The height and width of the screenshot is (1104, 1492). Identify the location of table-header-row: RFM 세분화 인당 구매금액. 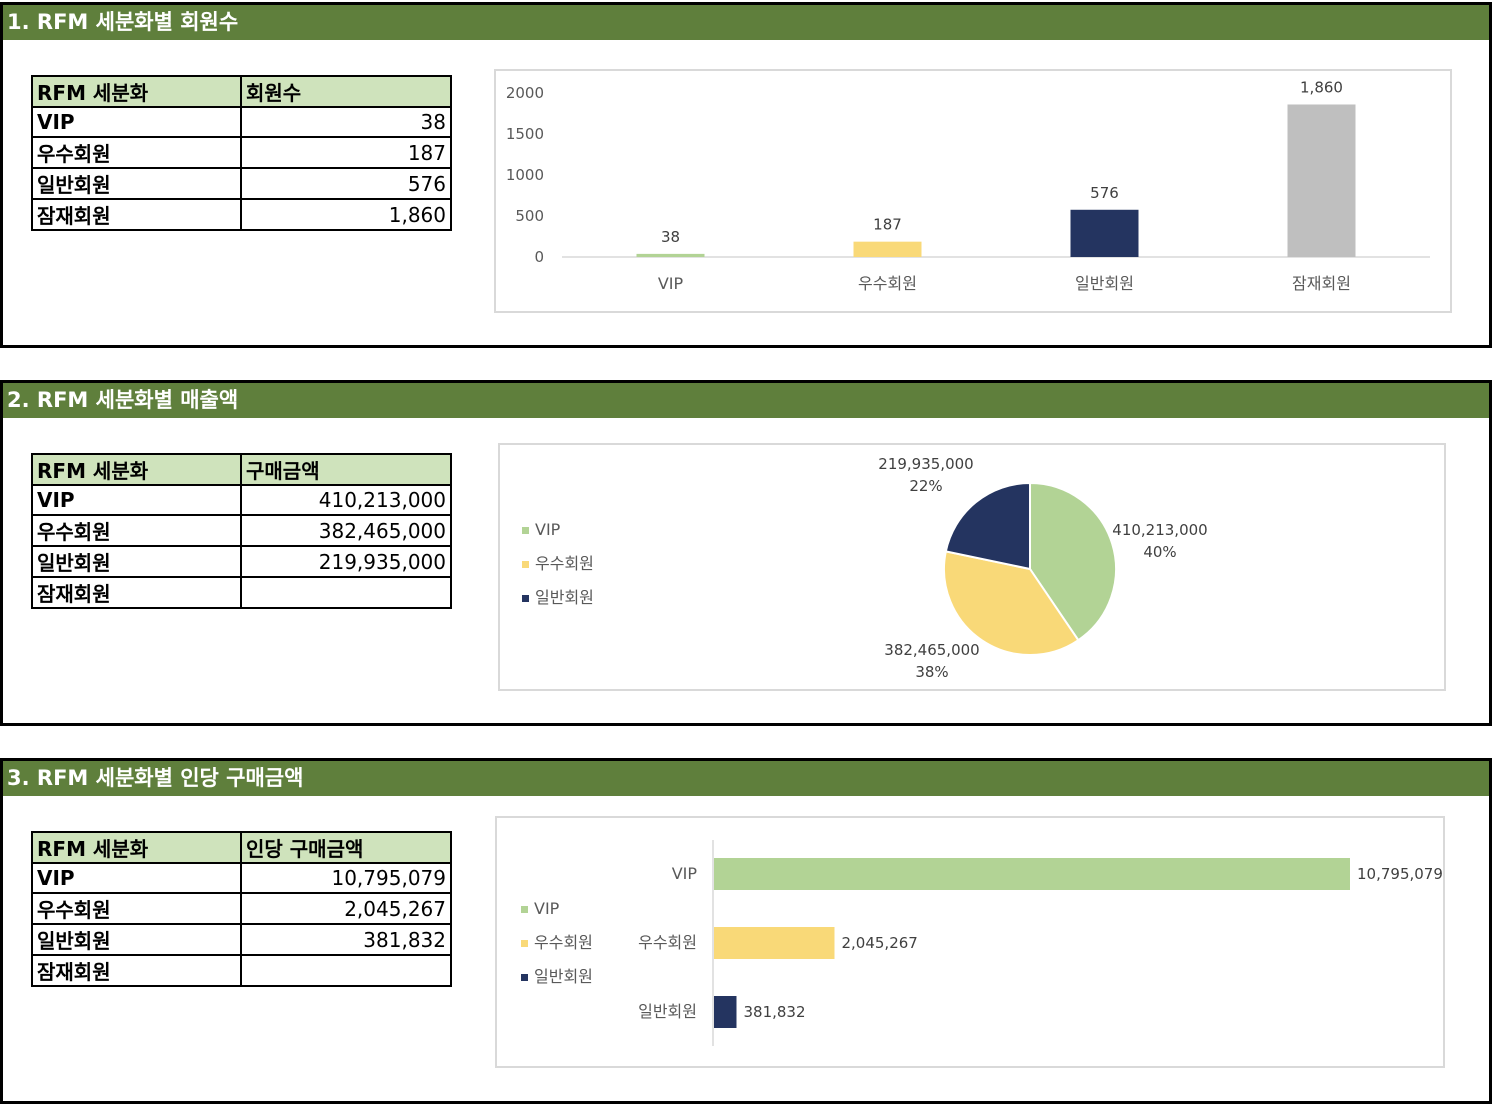
(241, 847).